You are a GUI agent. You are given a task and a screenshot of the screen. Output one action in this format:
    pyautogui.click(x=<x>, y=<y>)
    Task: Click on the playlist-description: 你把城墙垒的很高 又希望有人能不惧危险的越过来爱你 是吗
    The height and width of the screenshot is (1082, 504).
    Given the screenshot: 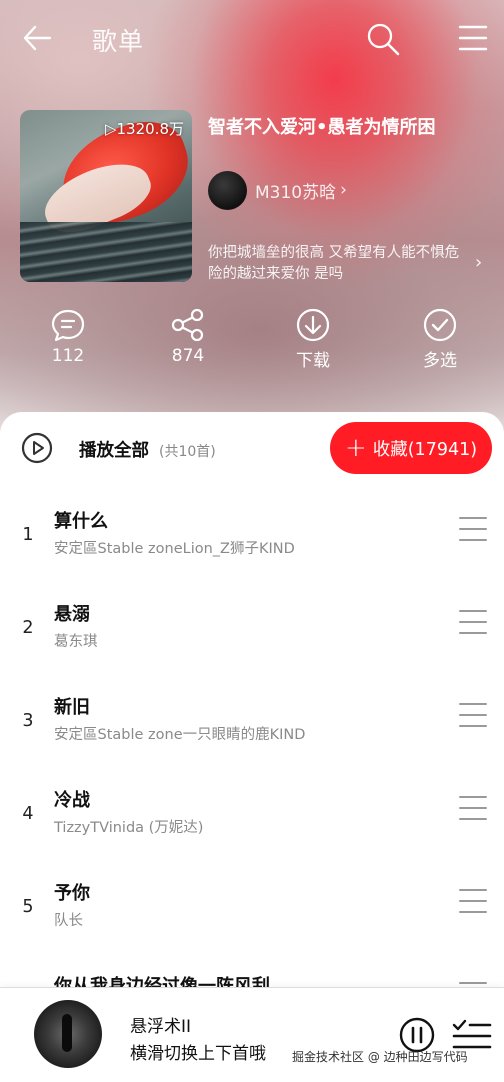 What is the action you would take?
    pyautogui.click(x=339, y=264)
    